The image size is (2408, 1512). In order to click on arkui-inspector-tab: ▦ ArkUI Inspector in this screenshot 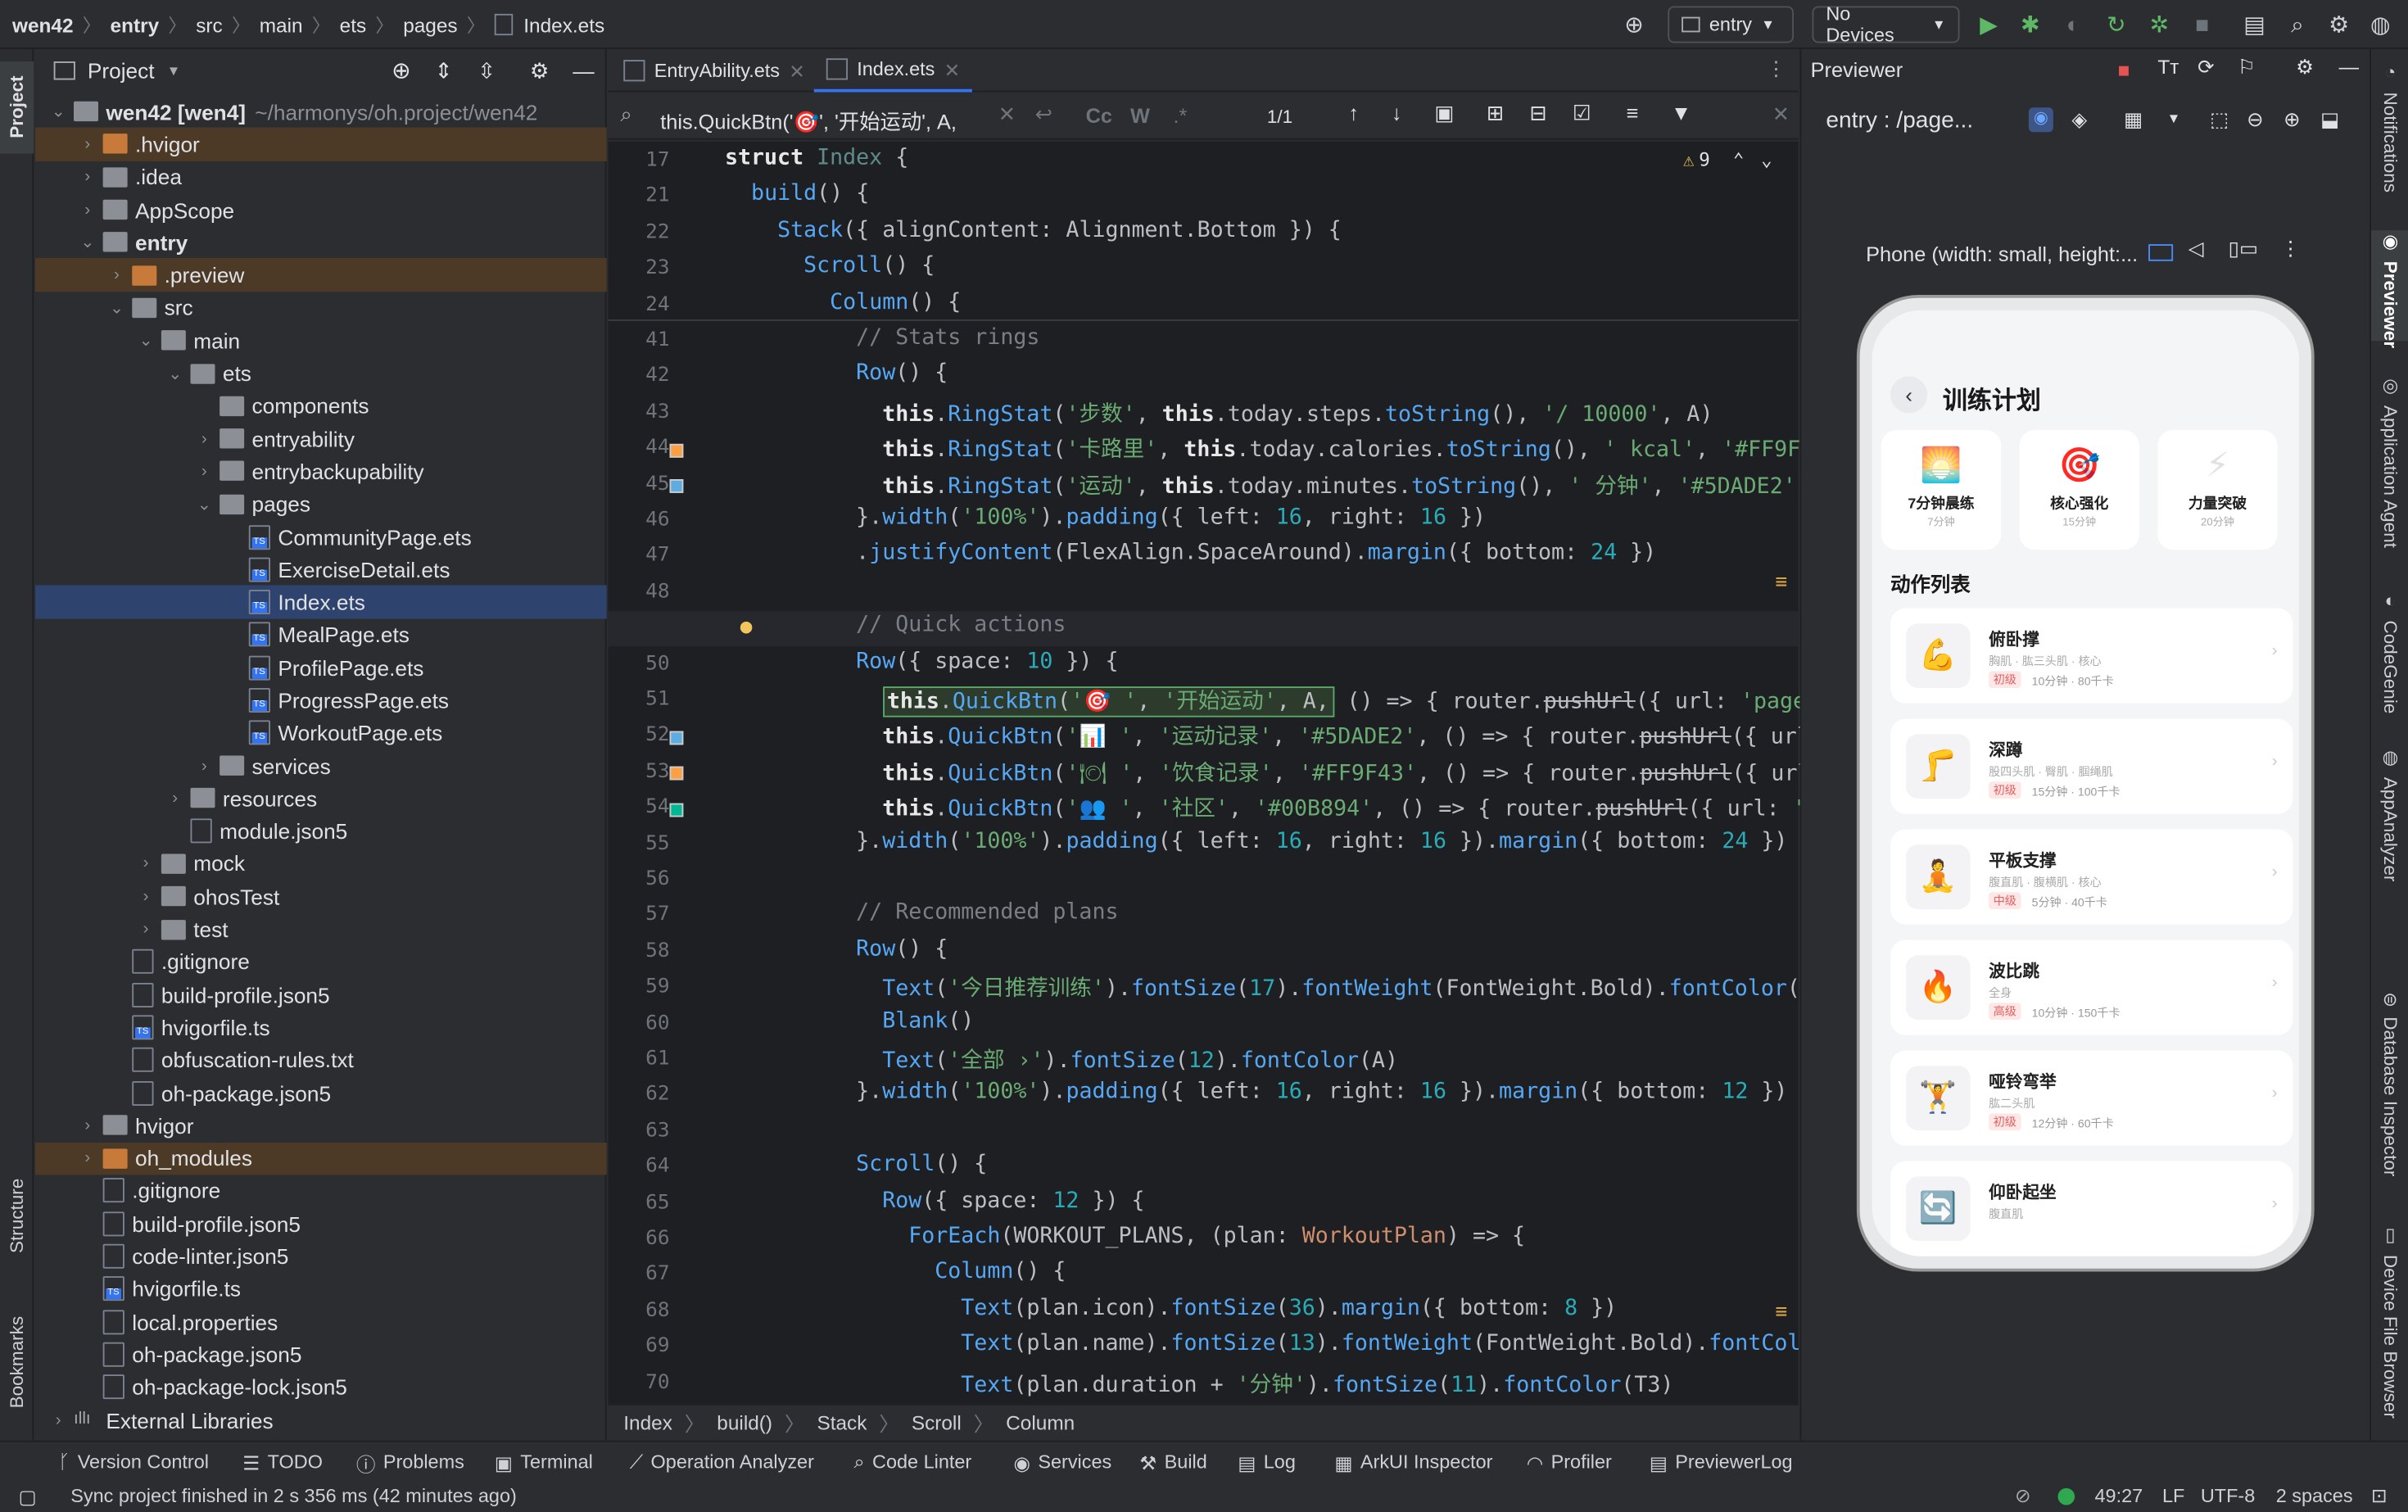, I will do `click(1413, 1462)`.